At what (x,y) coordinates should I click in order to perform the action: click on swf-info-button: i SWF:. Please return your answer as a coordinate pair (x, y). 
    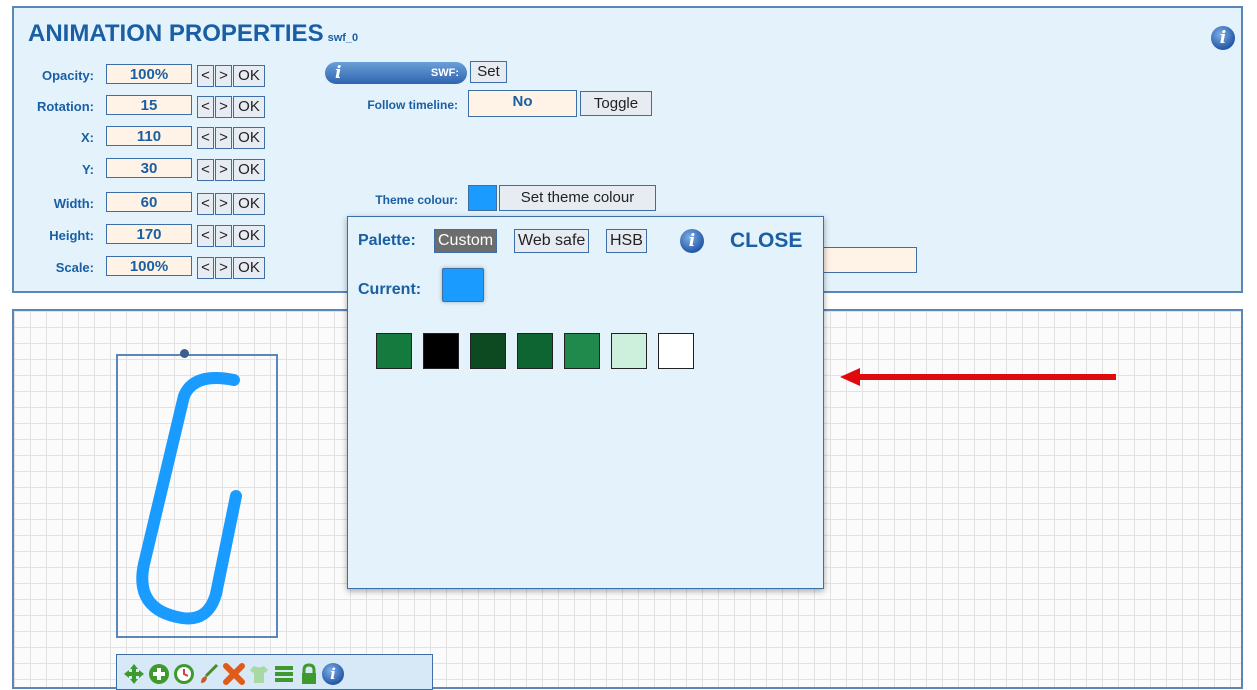
    Looking at the image, I should click on (396, 73).